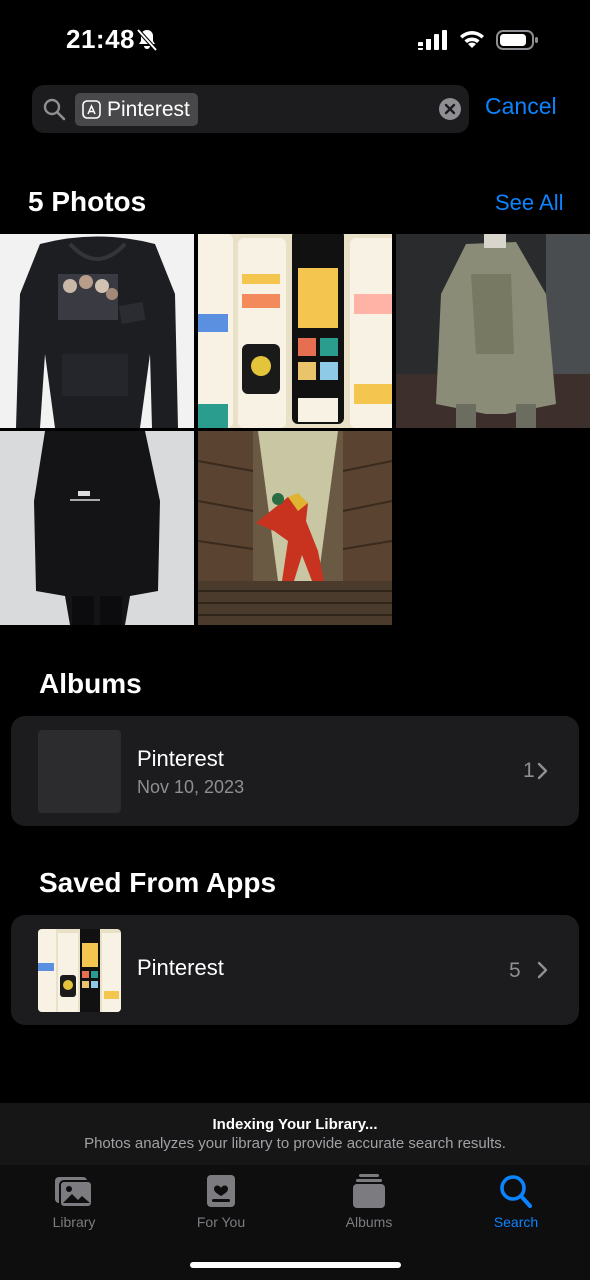 The image size is (590, 1280). Describe the element at coordinates (295, 1265) in the screenshot. I see `home-indicator` at that location.